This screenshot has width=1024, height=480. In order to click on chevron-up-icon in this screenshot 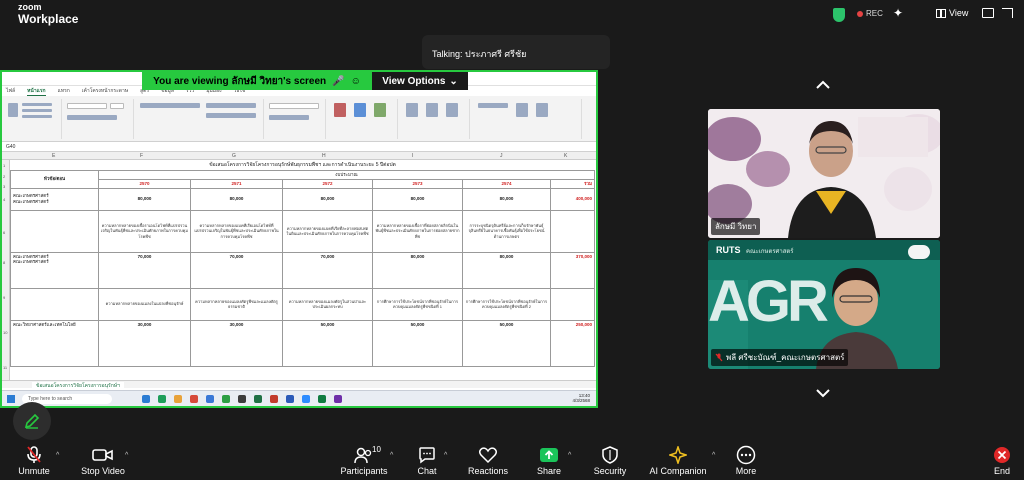, I will do `click(823, 85)`.